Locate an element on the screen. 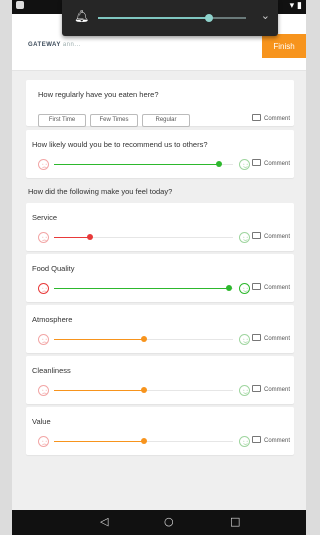 This screenshot has height=535, width=320. rating-card: Food Quality Comment is located at coordinates (160, 278).